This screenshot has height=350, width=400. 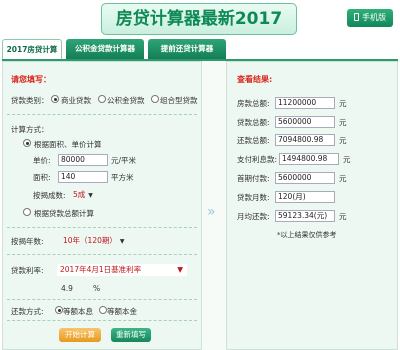 I want to click on repay-label: 还款方式:, so click(x=27, y=311).